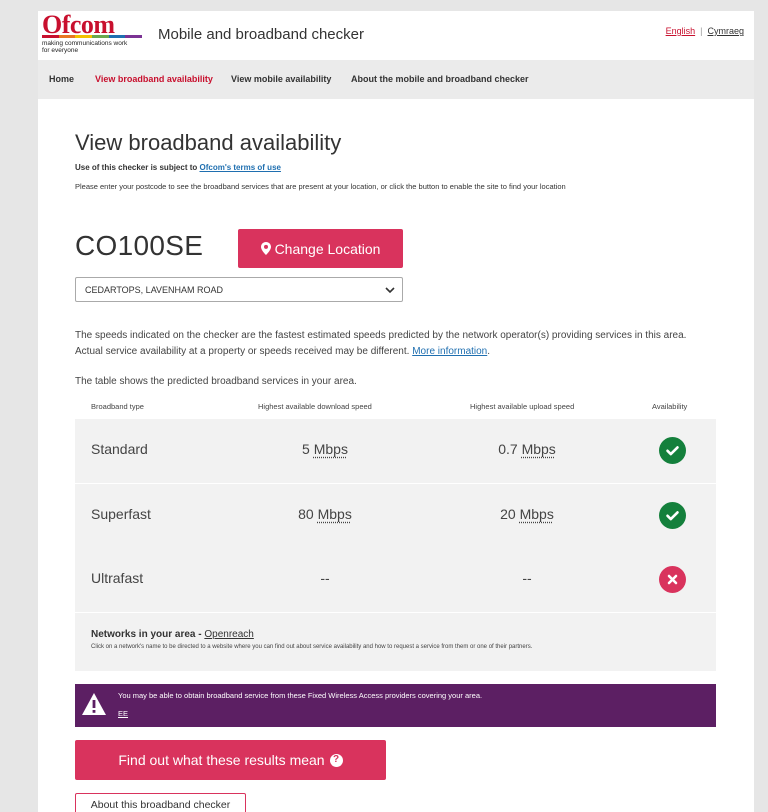 Image resolution: width=768 pixels, height=812 pixels. I want to click on about-checker-button: About this broadband checker, so click(160, 802).